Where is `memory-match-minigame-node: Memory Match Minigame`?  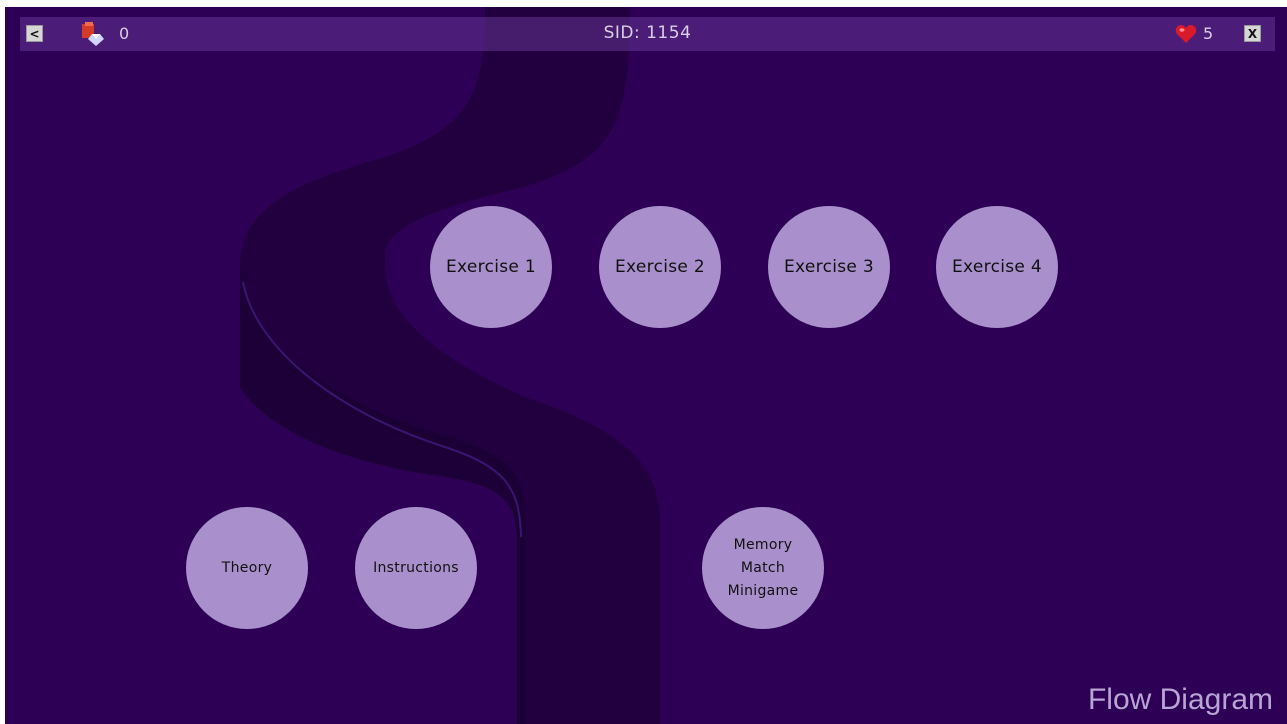 memory-match-minigame-node: Memory Match Minigame is located at coordinates (763, 568).